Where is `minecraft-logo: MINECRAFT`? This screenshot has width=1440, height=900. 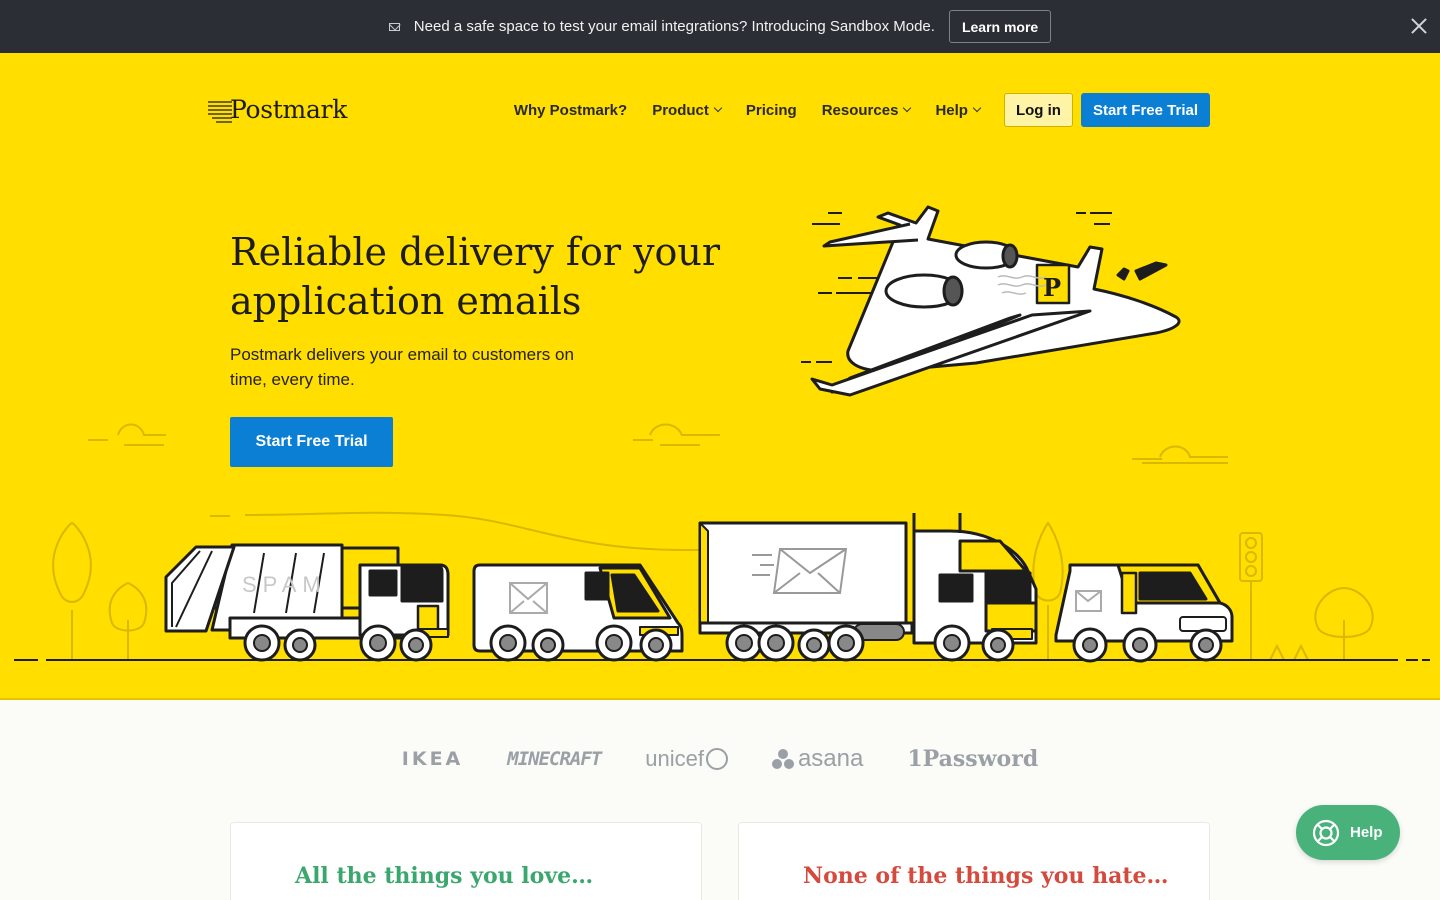 minecraft-logo: MINECRAFT is located at coordinates (554, 759).